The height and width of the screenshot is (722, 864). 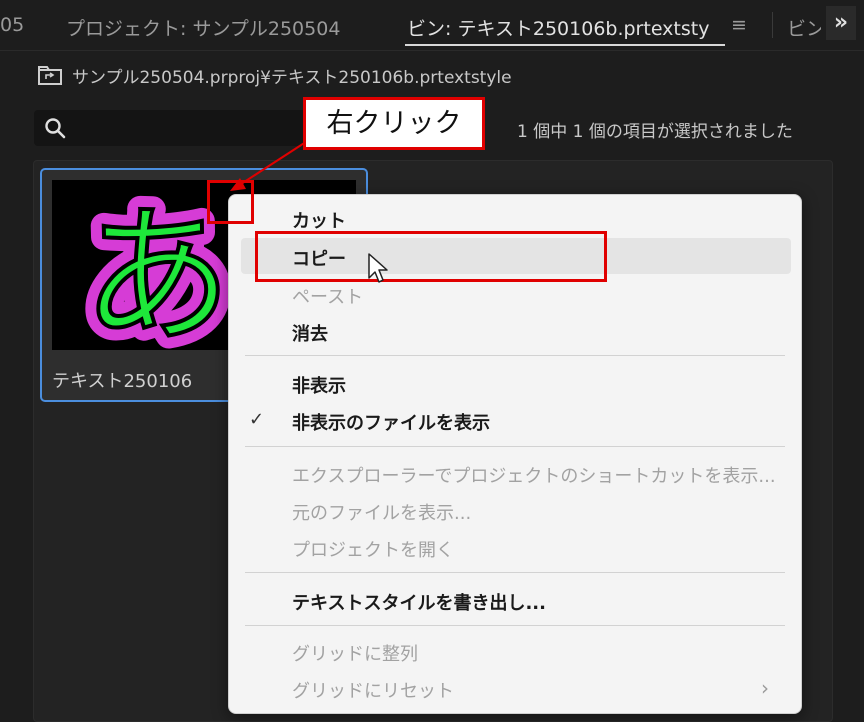 I want to click on tab-overflow-icon: », so click(x=841, y=23).